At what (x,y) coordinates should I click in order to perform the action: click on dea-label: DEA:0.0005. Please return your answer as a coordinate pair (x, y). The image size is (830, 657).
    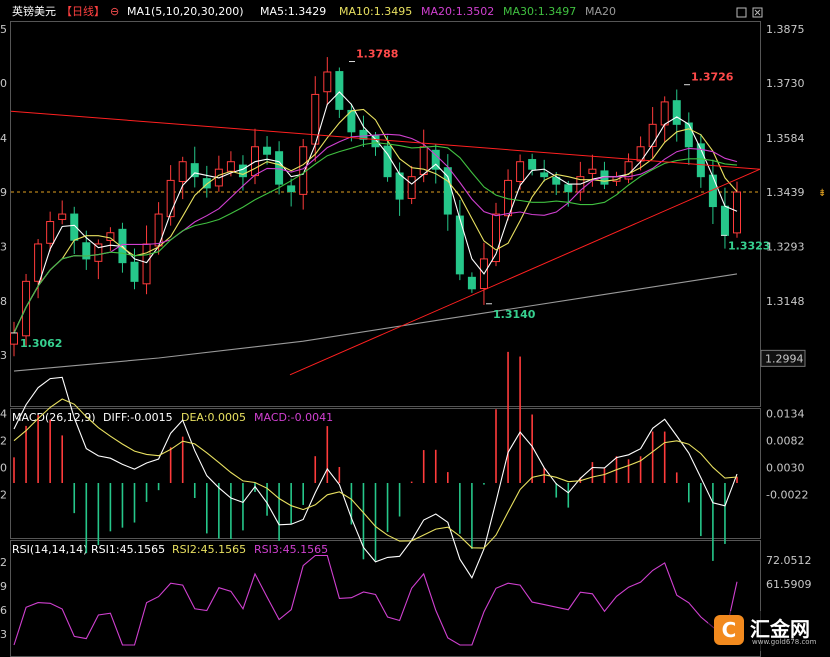
    Looking at the image, I should click on (213, 417).